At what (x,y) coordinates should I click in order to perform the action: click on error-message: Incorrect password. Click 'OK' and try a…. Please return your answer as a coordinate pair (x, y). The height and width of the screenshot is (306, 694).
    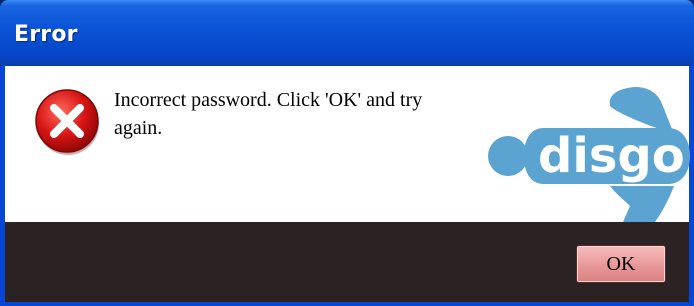
    Looking at the image, I should click on (268, 114).